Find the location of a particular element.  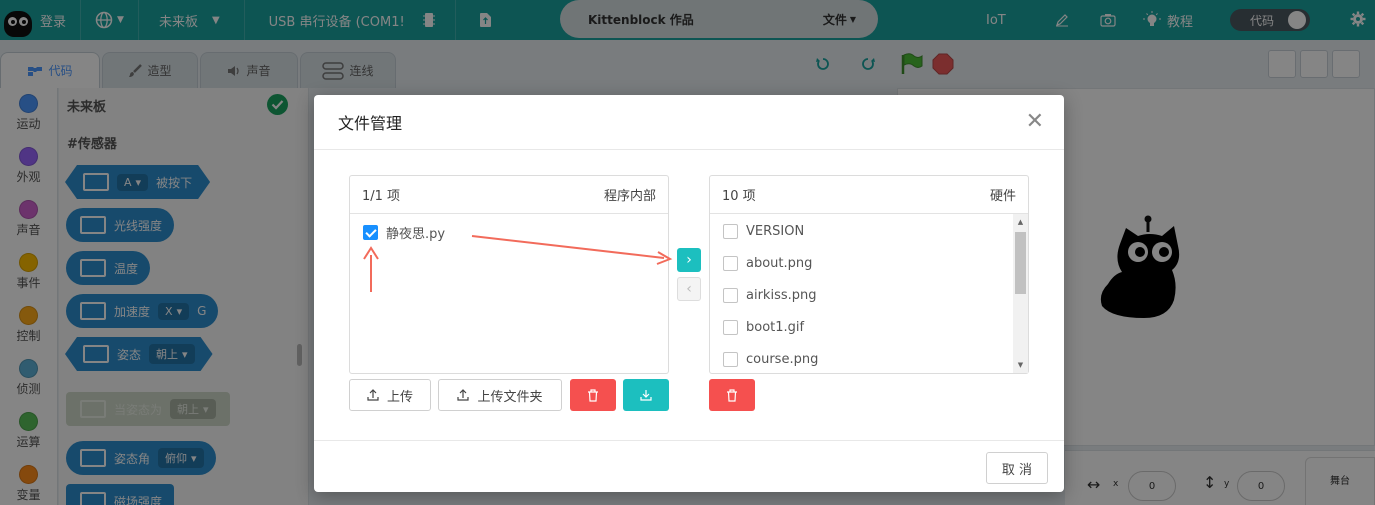

upload-folder-button: 上传文件夹 is located at coordinates (500, 395).